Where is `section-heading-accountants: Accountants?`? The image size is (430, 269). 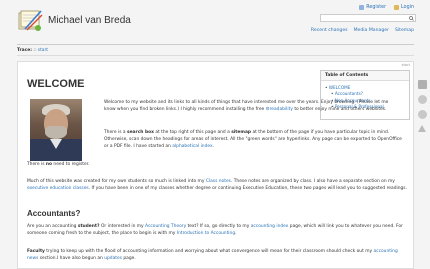 section-heading-accountants: Accountants? is located at coordinates (54, 213).